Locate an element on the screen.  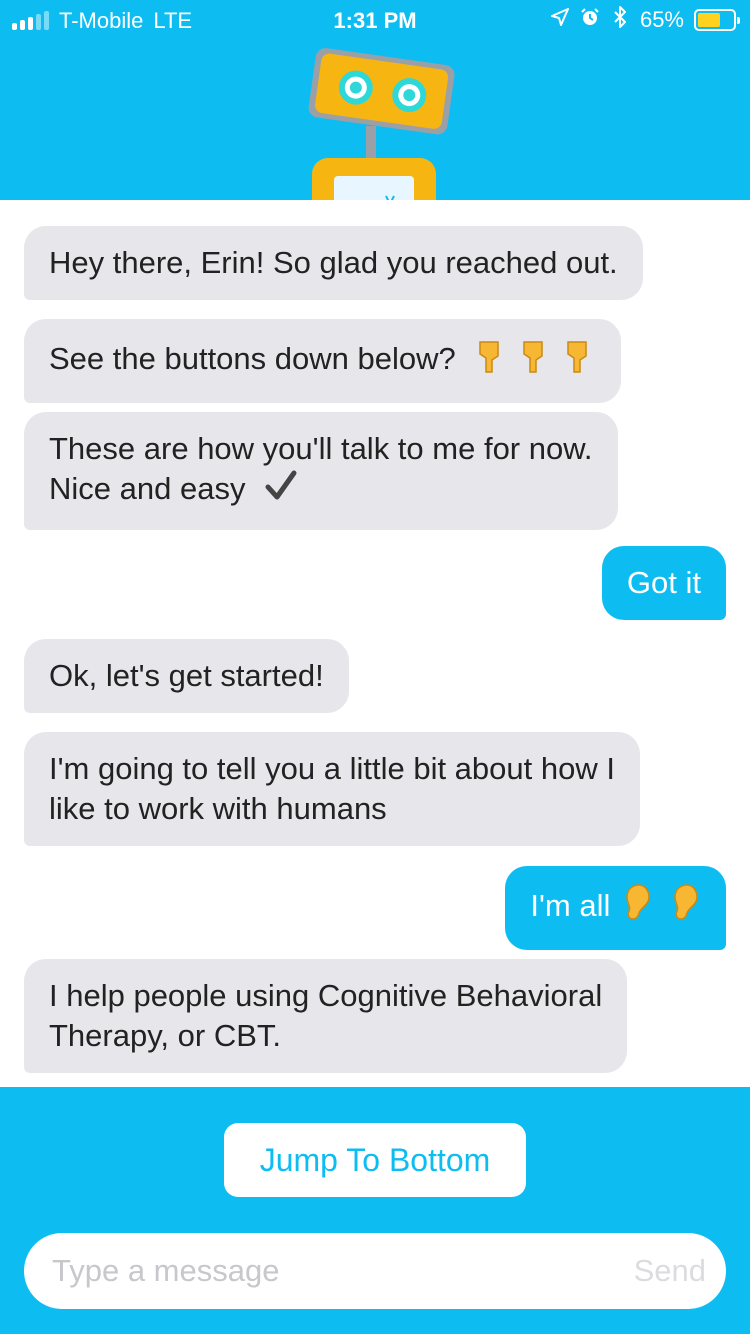
send-button: Send is located at coordinates (670, 1271).